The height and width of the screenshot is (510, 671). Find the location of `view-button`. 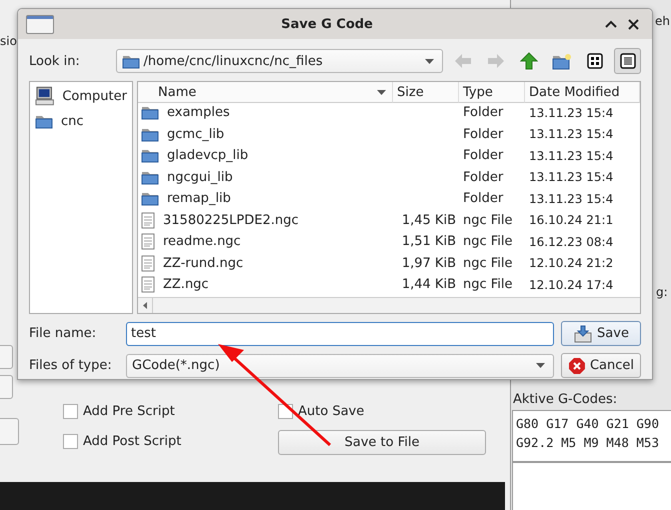

view-button is located at coordinates (628, 61).